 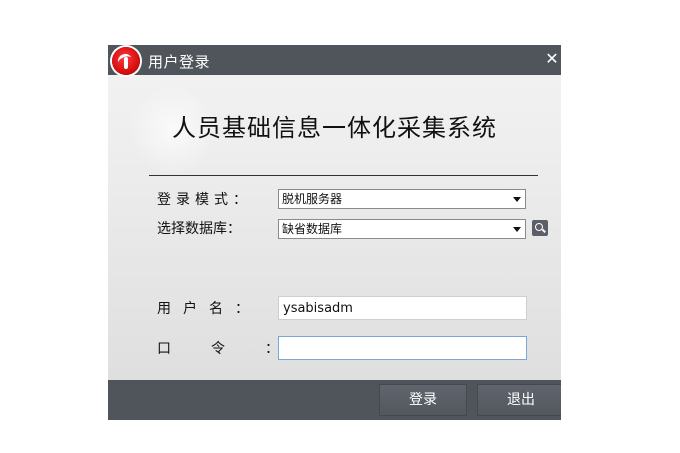 I want to click on database-select: 缺省数据库, so click(x=402, y=229).